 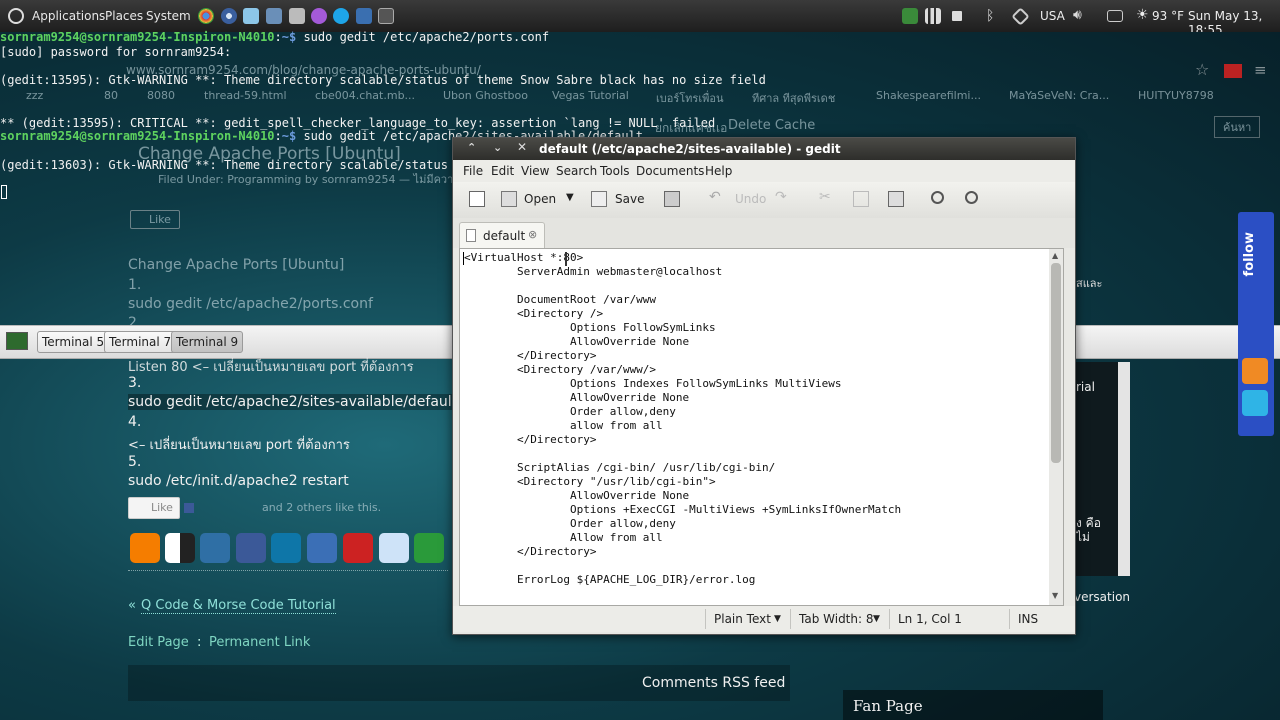 I want to click on tab-default: default ⊗, so click(x=502, y=235).